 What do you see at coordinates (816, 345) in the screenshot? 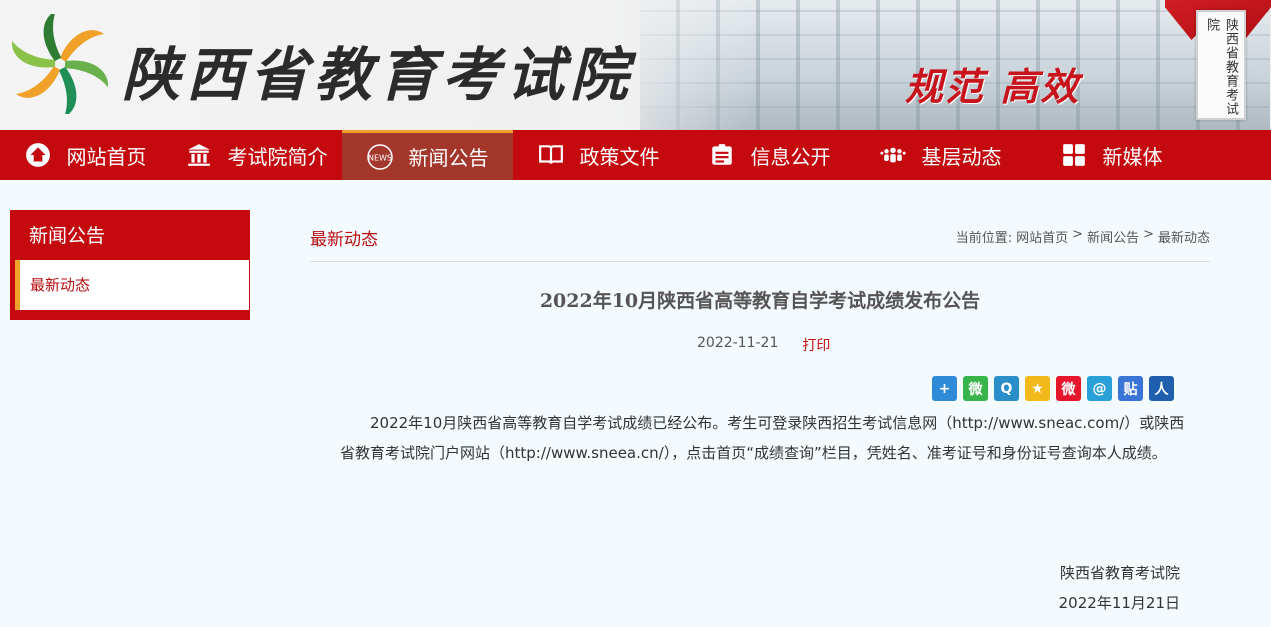
I see `print-link: 打印` at bounding box center [816, 345].